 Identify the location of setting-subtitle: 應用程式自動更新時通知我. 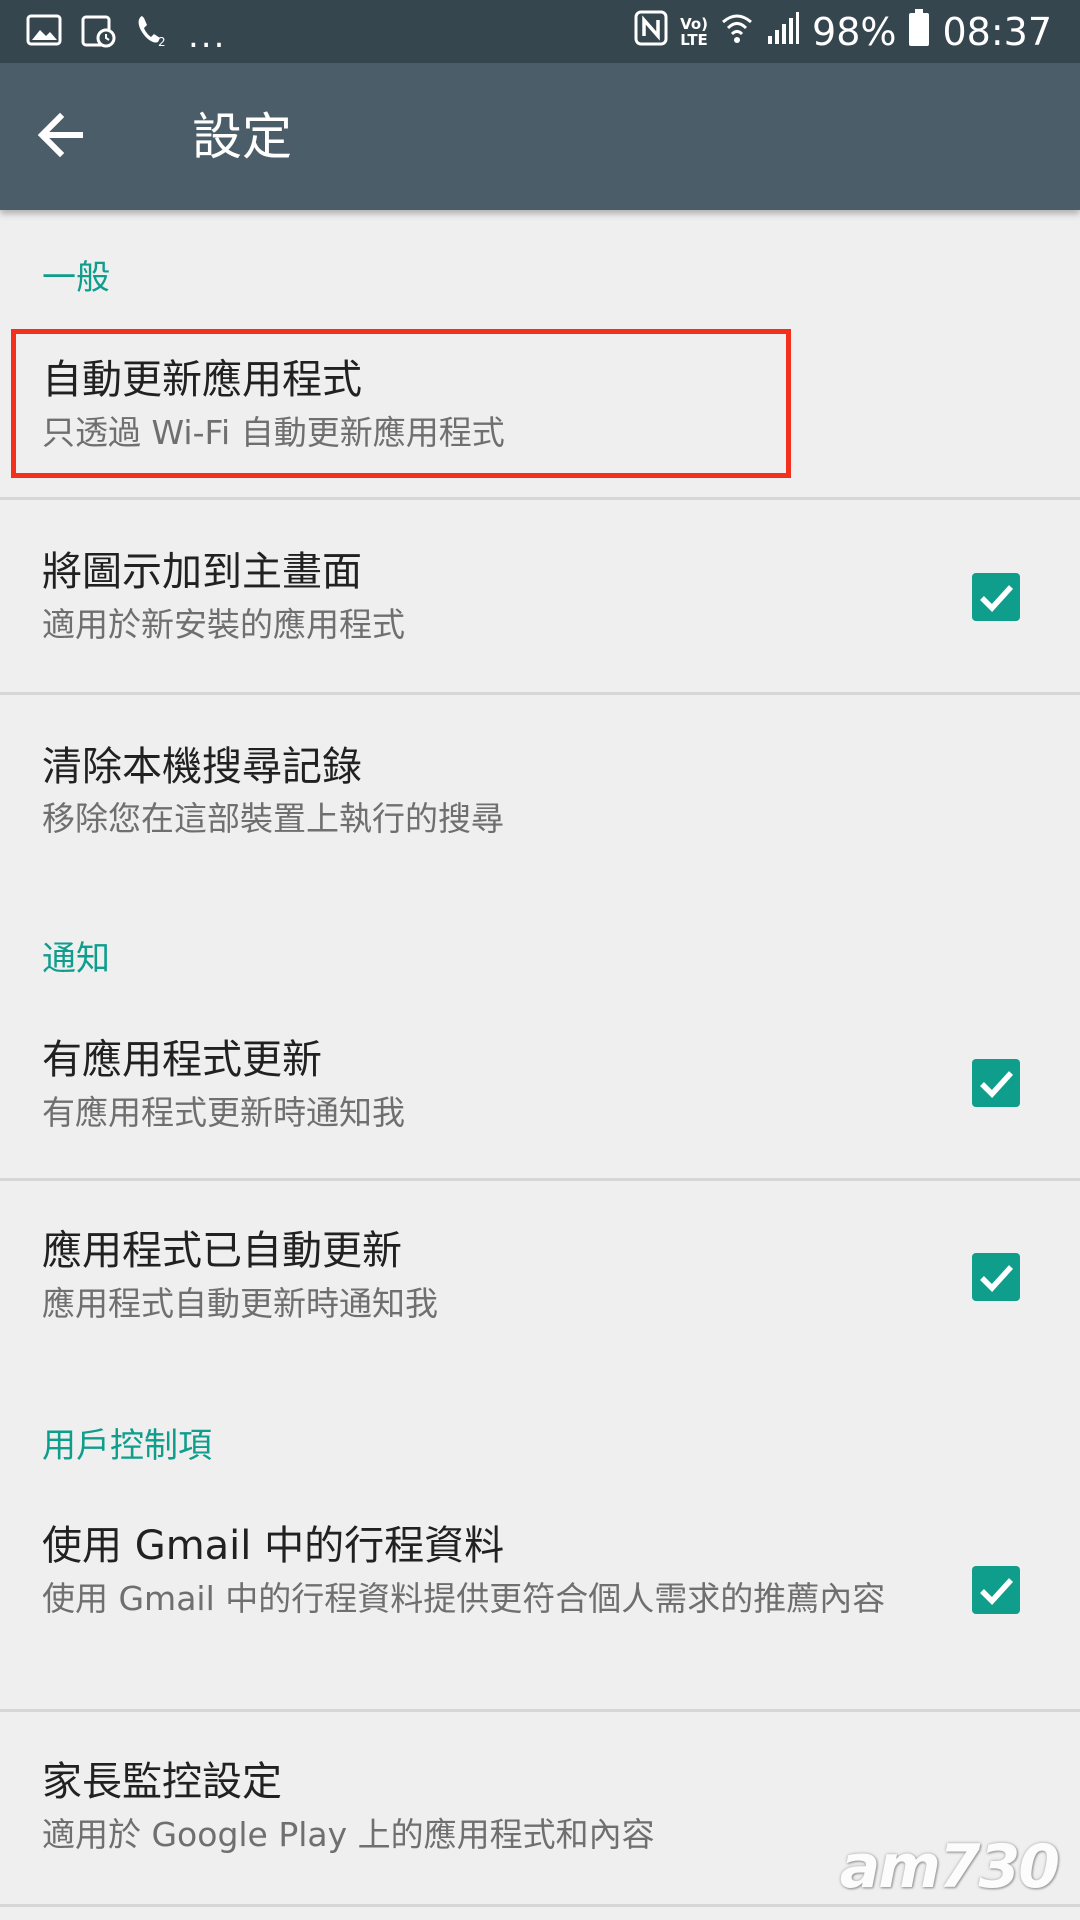
(240, 1303).